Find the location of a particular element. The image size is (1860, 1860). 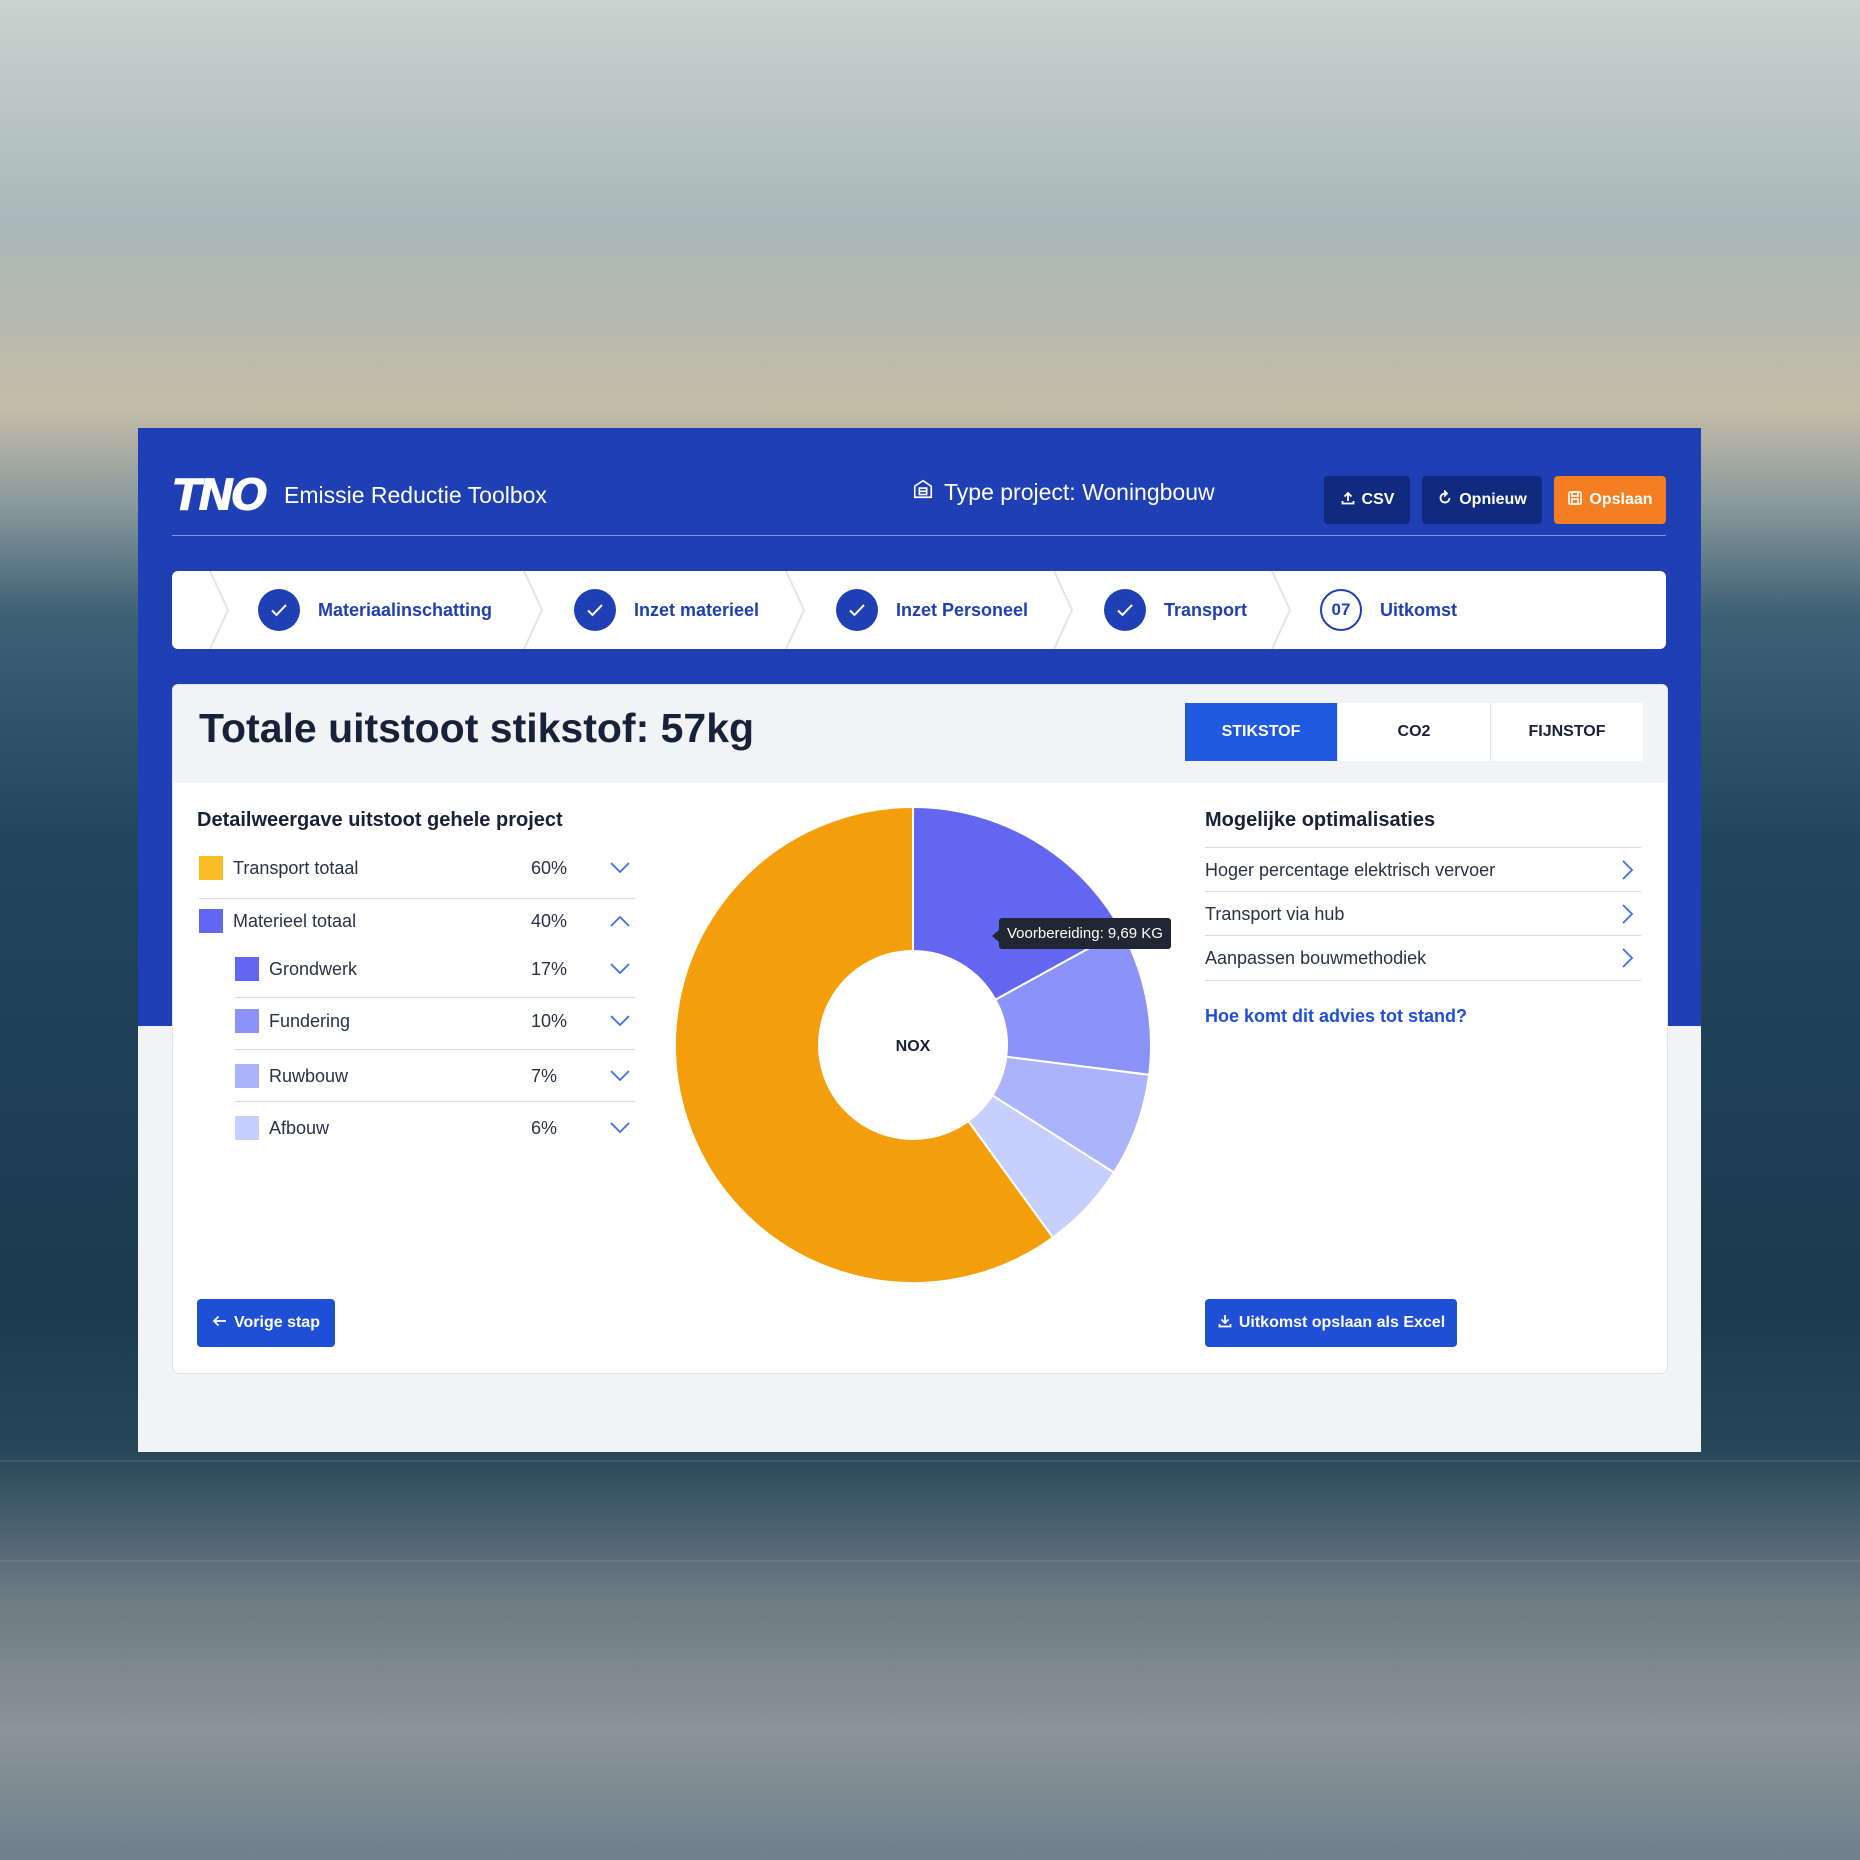

restart-label: Opnieuw is located at coordinates (1493, 499).